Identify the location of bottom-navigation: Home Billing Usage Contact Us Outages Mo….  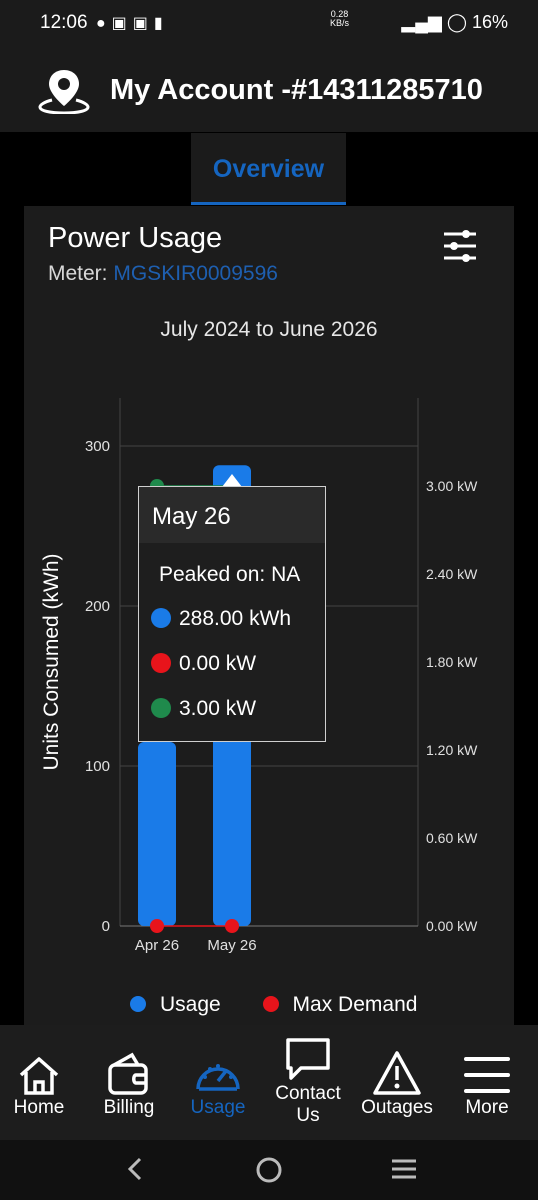
(269, 1082).